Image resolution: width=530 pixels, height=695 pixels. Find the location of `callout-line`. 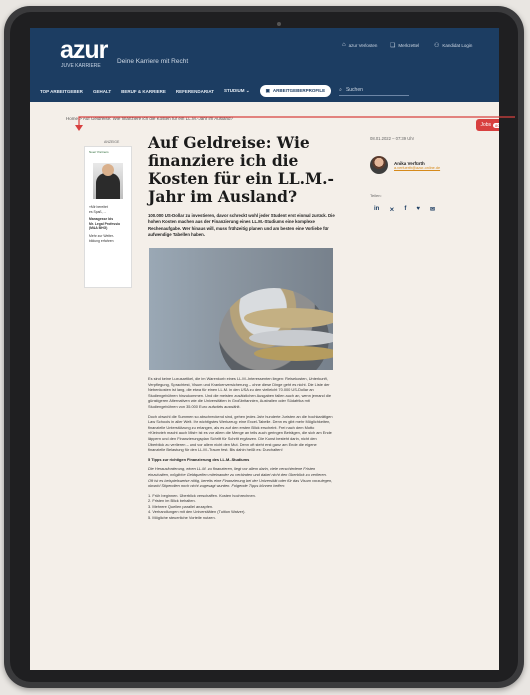

callout-line is located at coordinates (296, 120).